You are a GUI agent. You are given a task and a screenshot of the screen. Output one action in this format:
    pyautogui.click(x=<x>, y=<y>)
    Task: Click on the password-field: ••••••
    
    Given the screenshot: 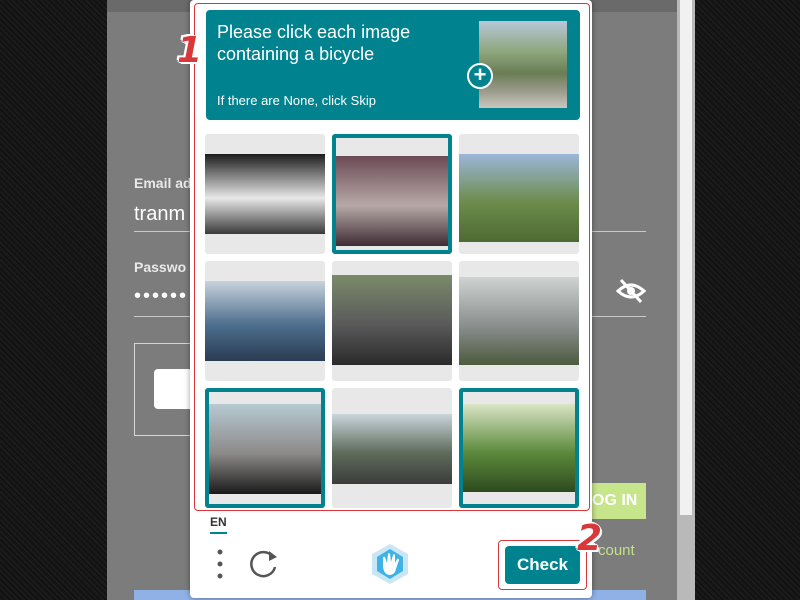 What is the action you would take?
    pyautogui.click(x=161, y=296)
    